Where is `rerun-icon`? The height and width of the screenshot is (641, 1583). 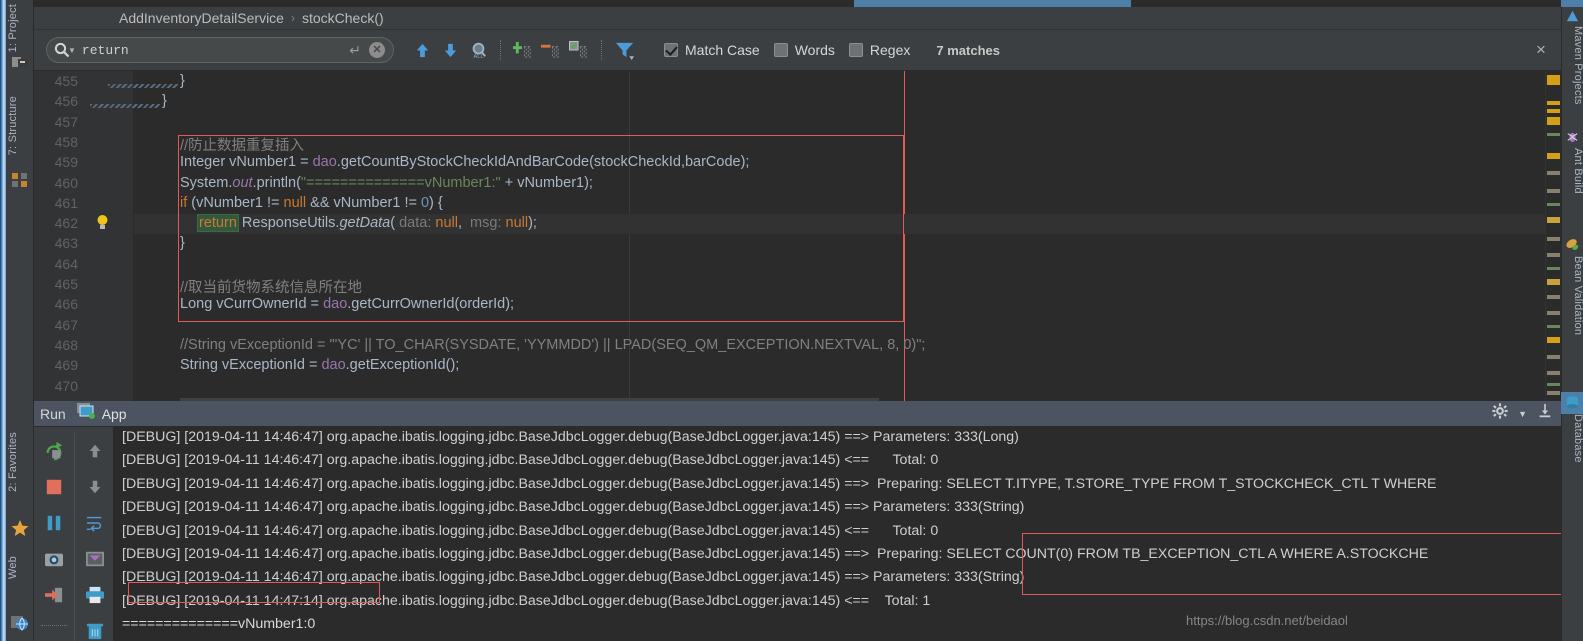
rerun-icon is located at coordinates (54, 451).